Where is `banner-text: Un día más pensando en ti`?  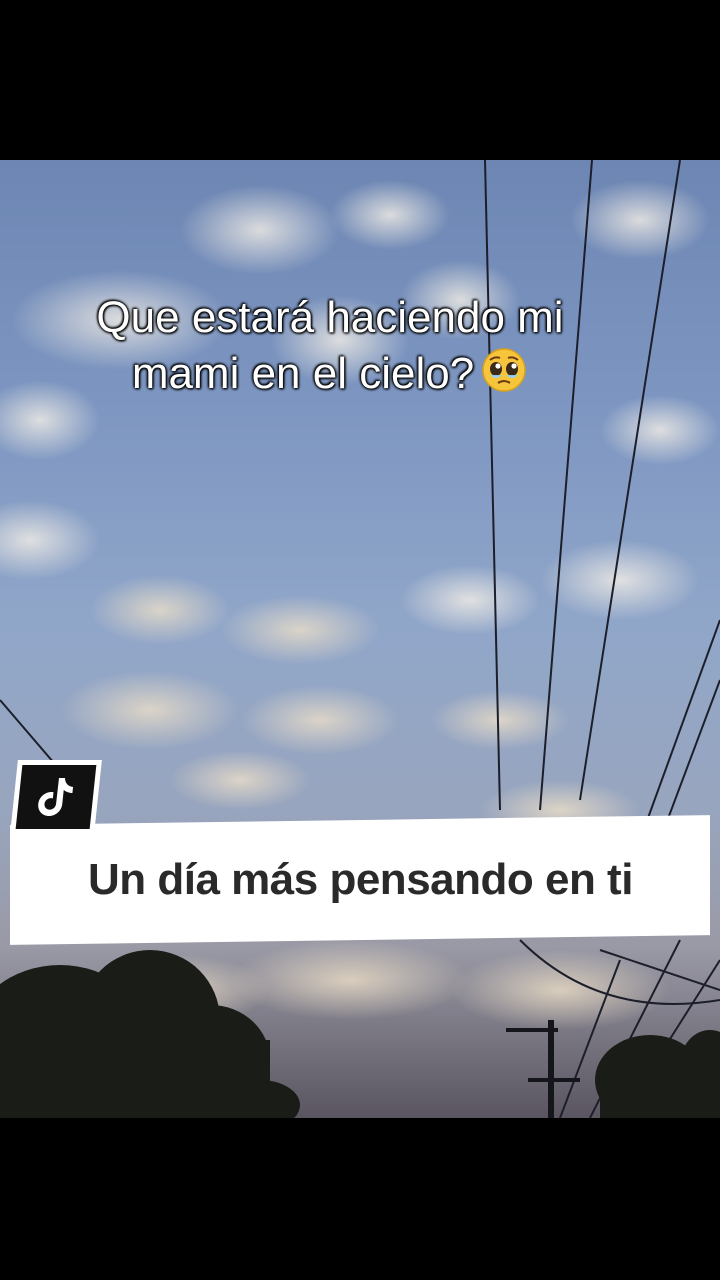
banner-text: Un día más pensando en ti is located at coordinates (360, 879).